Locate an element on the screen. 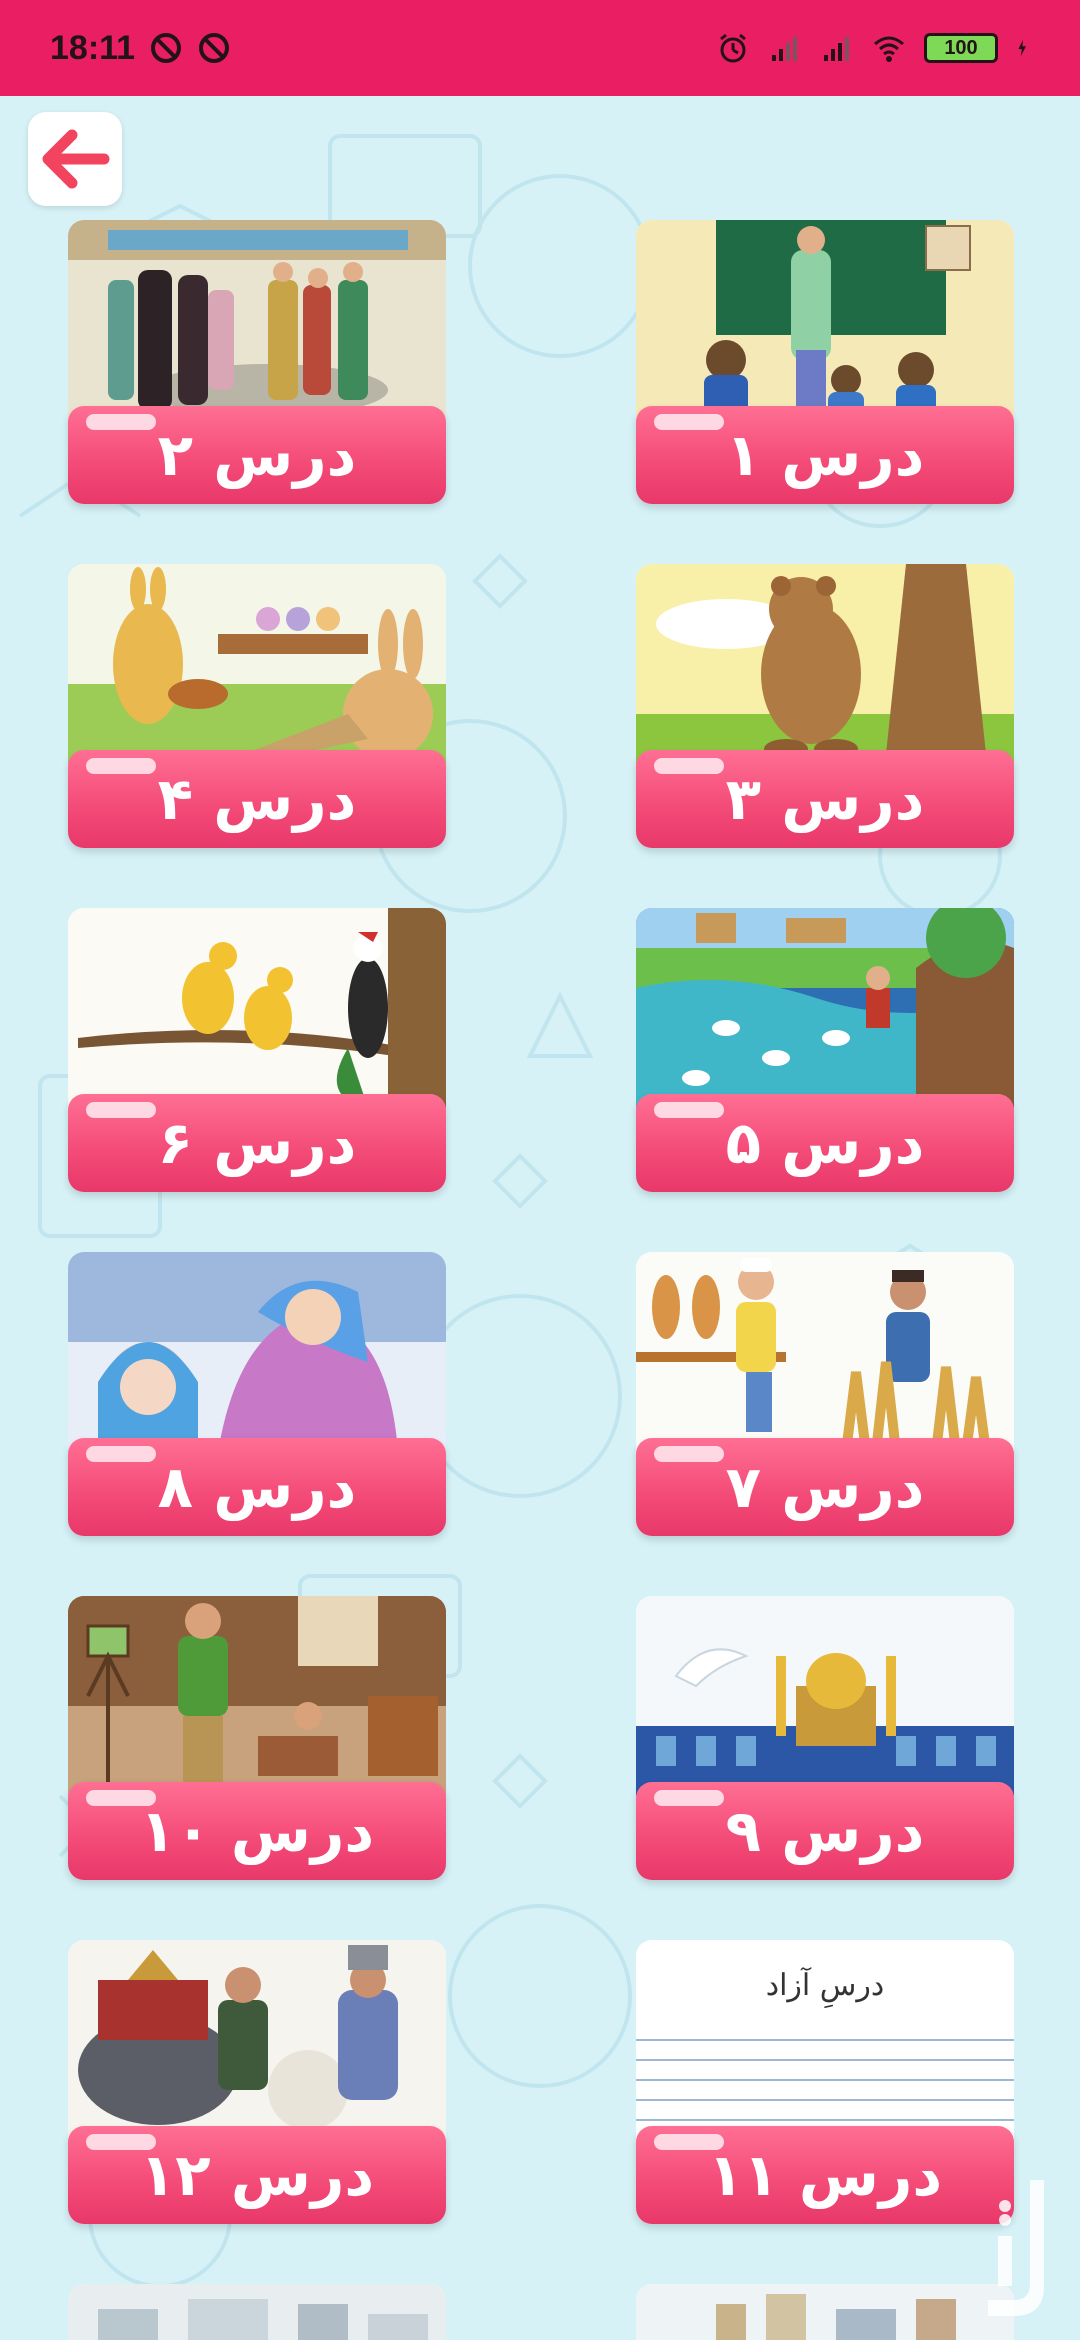 This screenshot has height=2340, width=1080. lesson-card-8: درس ۸ is located at coordinates (257, 1396).